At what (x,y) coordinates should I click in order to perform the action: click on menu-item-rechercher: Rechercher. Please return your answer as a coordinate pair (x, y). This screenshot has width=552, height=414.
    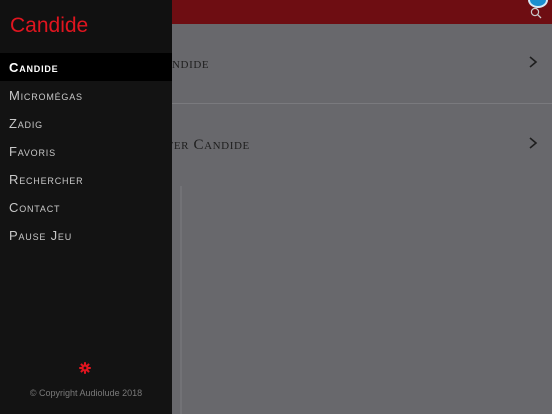
    Looking at the image, I should click on (86, 179).